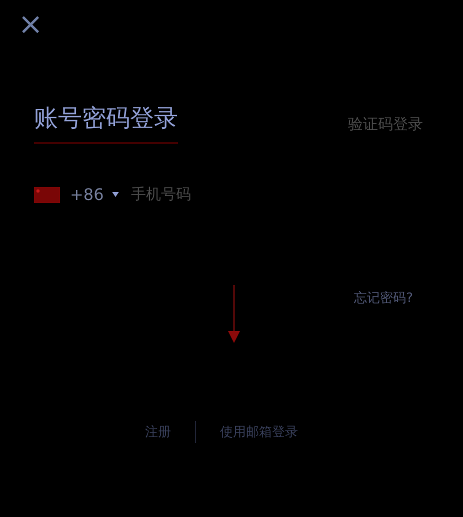 This screenshot has width=463, height=517. Describe the element at coordinates (259, 432) in the screenshot. I see `footer-link: 使用邮箱登录` at that location.